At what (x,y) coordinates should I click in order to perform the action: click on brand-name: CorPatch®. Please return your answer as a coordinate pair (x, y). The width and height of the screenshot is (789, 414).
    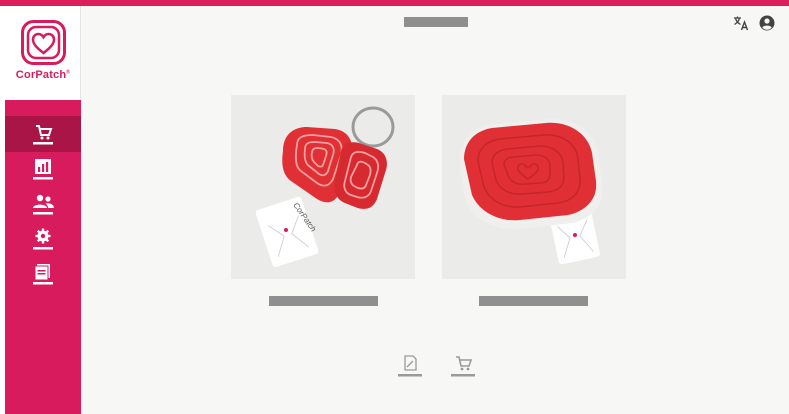
    Looking at the image, I should click on (43, 75).